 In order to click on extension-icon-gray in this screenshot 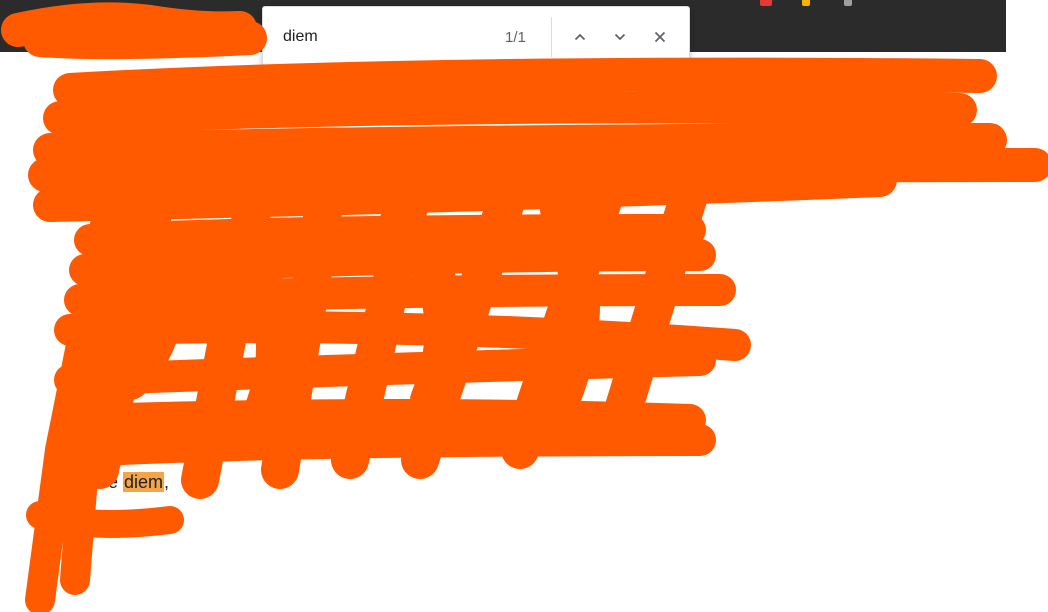, I will do `click(848, 3)`.